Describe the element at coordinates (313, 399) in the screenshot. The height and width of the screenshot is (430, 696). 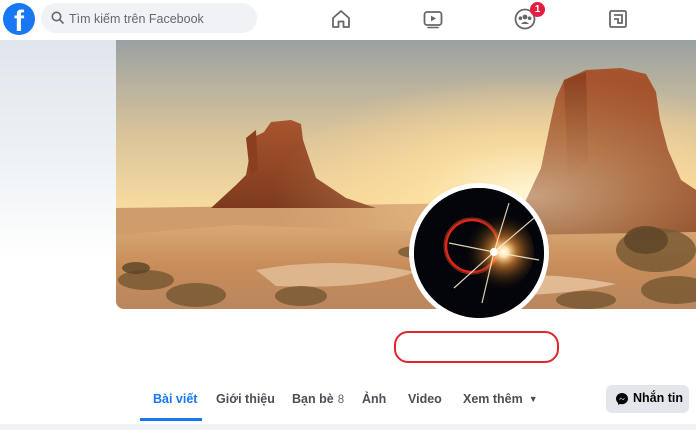
I see `tab-label: Bạn bè` at that location.